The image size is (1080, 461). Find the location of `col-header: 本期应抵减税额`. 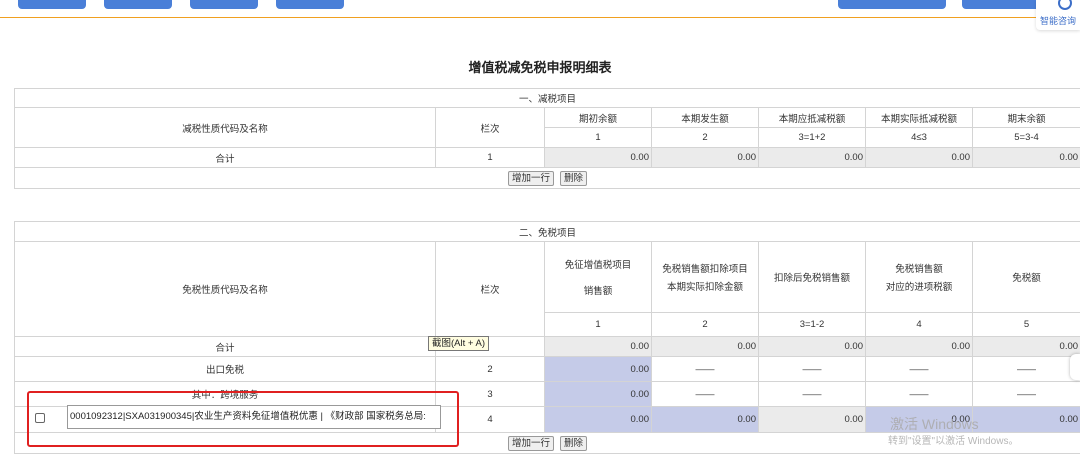

col-header: 本期应抵减税额 is located at coordinates (812, 117).